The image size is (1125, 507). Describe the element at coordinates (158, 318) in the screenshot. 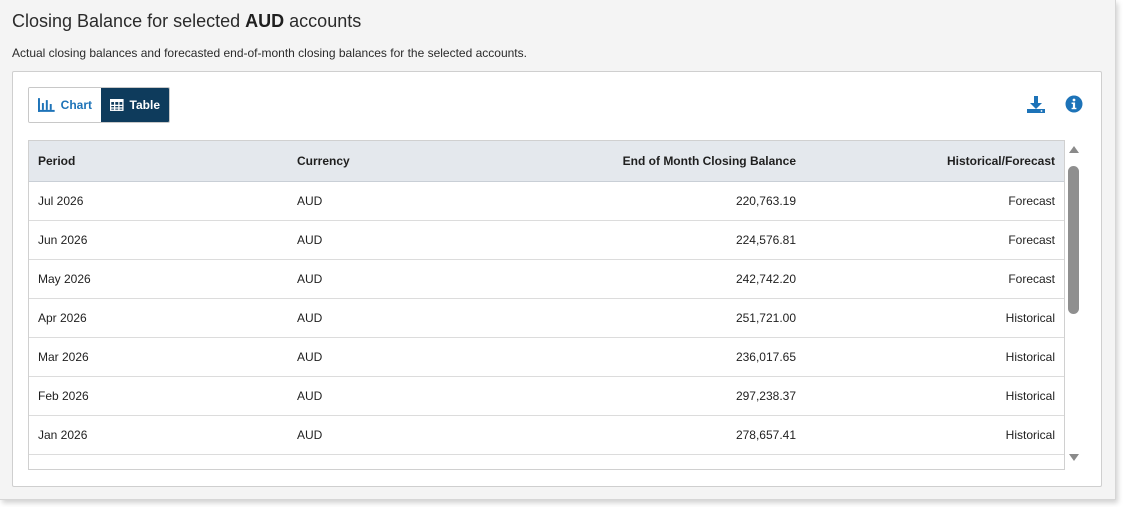

I see `period-cell: Apr 2026` at that location.